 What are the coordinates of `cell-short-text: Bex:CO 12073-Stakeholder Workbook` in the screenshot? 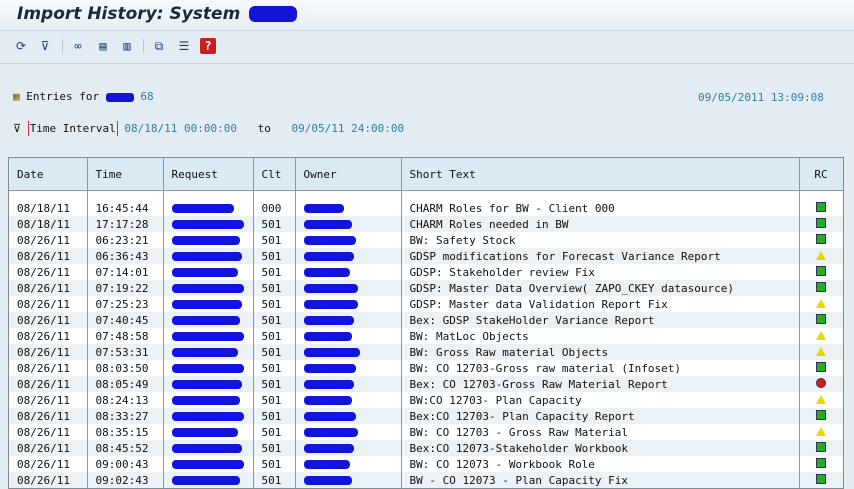 It's located at (600, 448).